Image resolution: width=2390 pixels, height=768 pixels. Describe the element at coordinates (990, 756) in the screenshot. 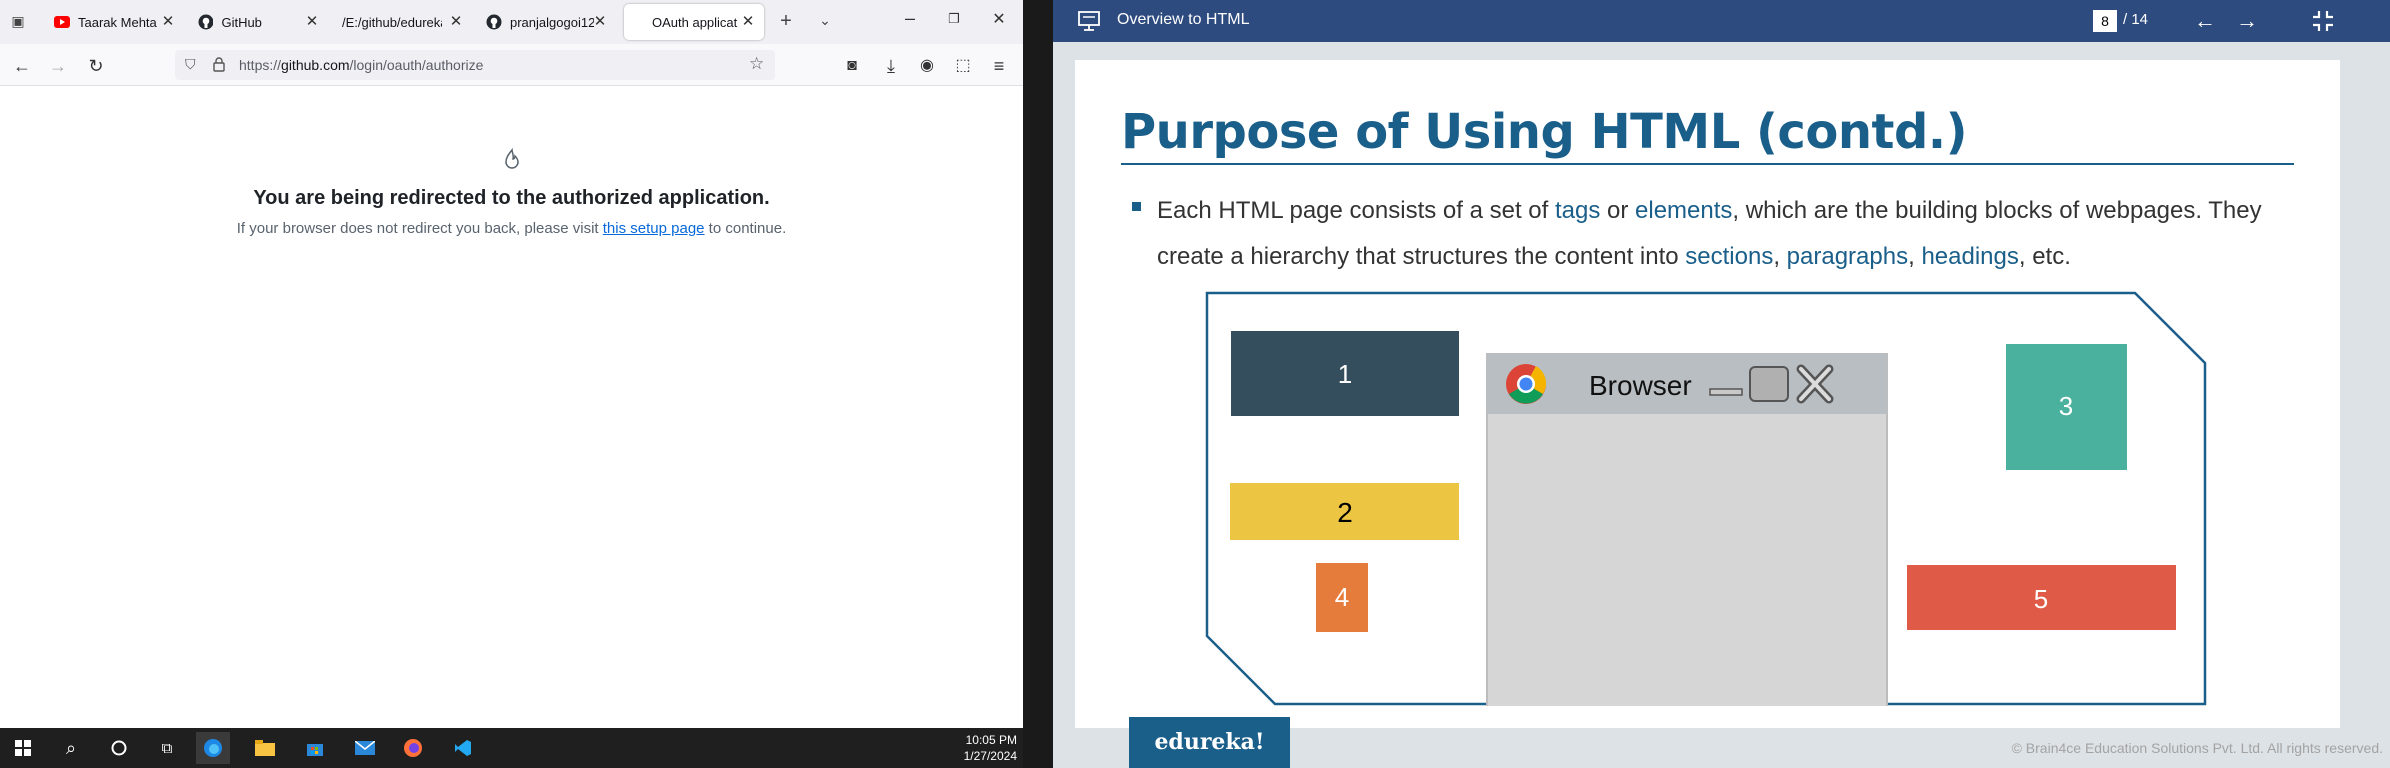

I see `clock-date: 1/27/2024` at that location.